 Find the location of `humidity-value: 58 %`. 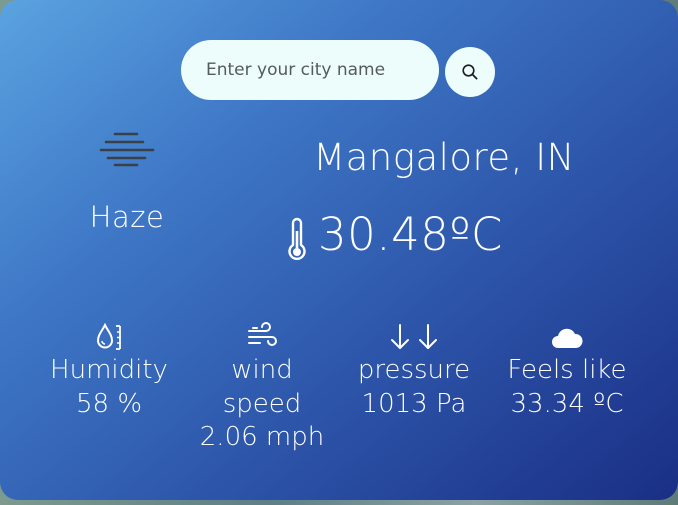

humidity-value: 58 % is located at coordinates (109, 403).